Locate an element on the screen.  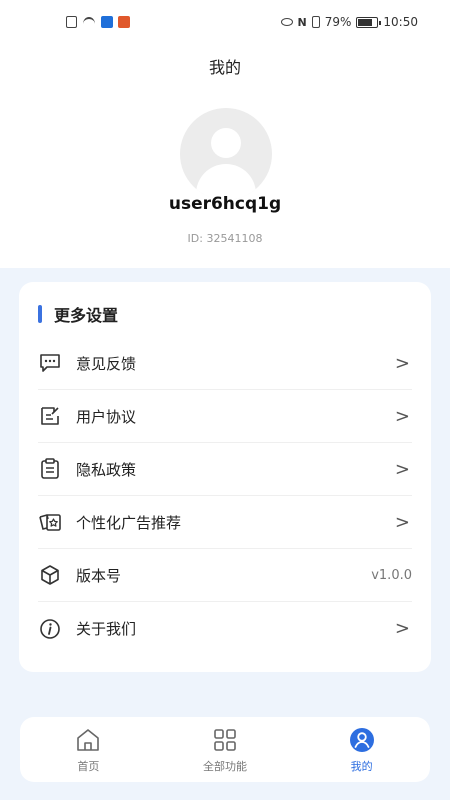
nav-label: 首页 is located at coordinates (88, 766).